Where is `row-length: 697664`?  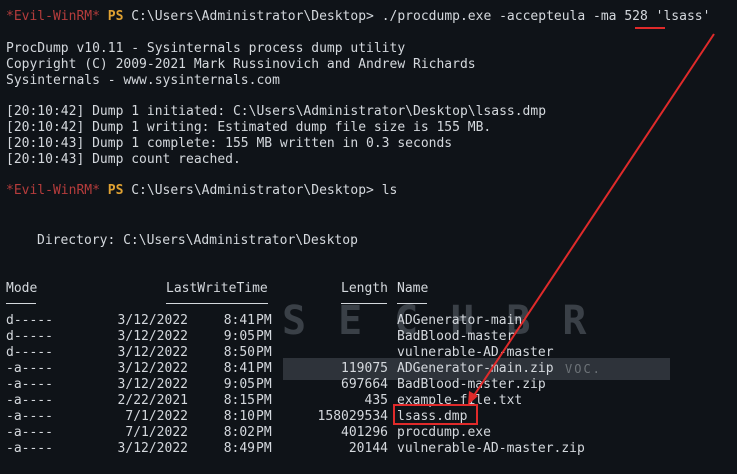 row-length: 697664 is located at coordinates (364, 384).